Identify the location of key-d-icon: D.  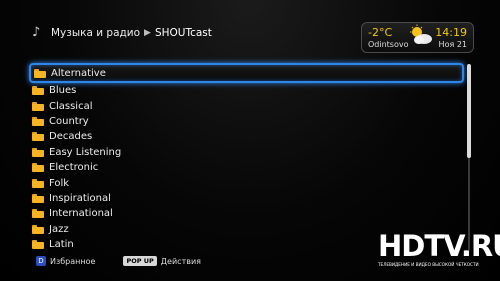
(41, 261).